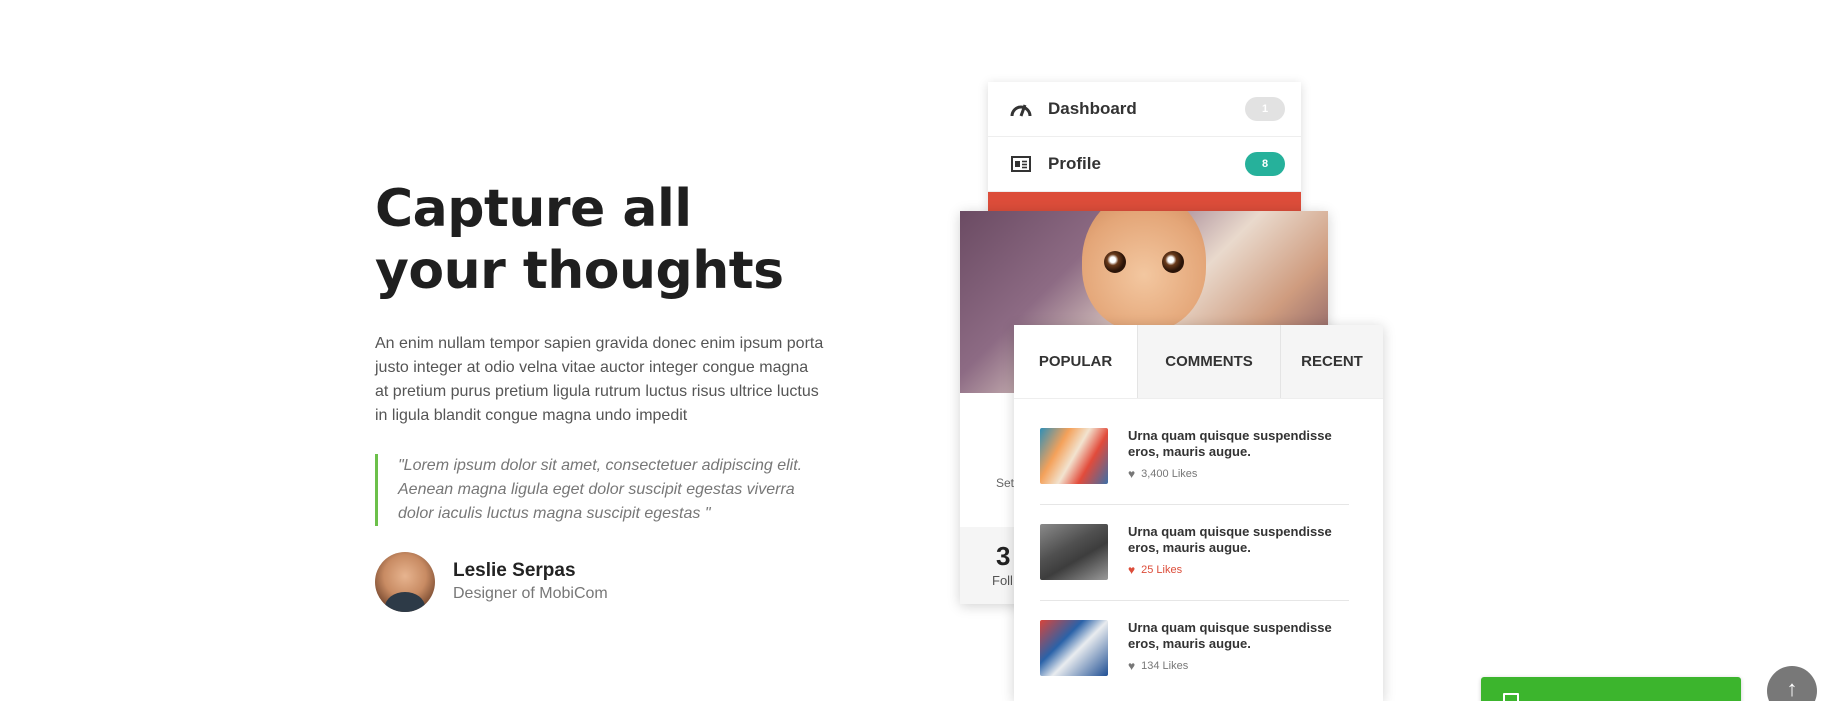  I want to click on profile-partial-label: Set, so click(1005, 483).